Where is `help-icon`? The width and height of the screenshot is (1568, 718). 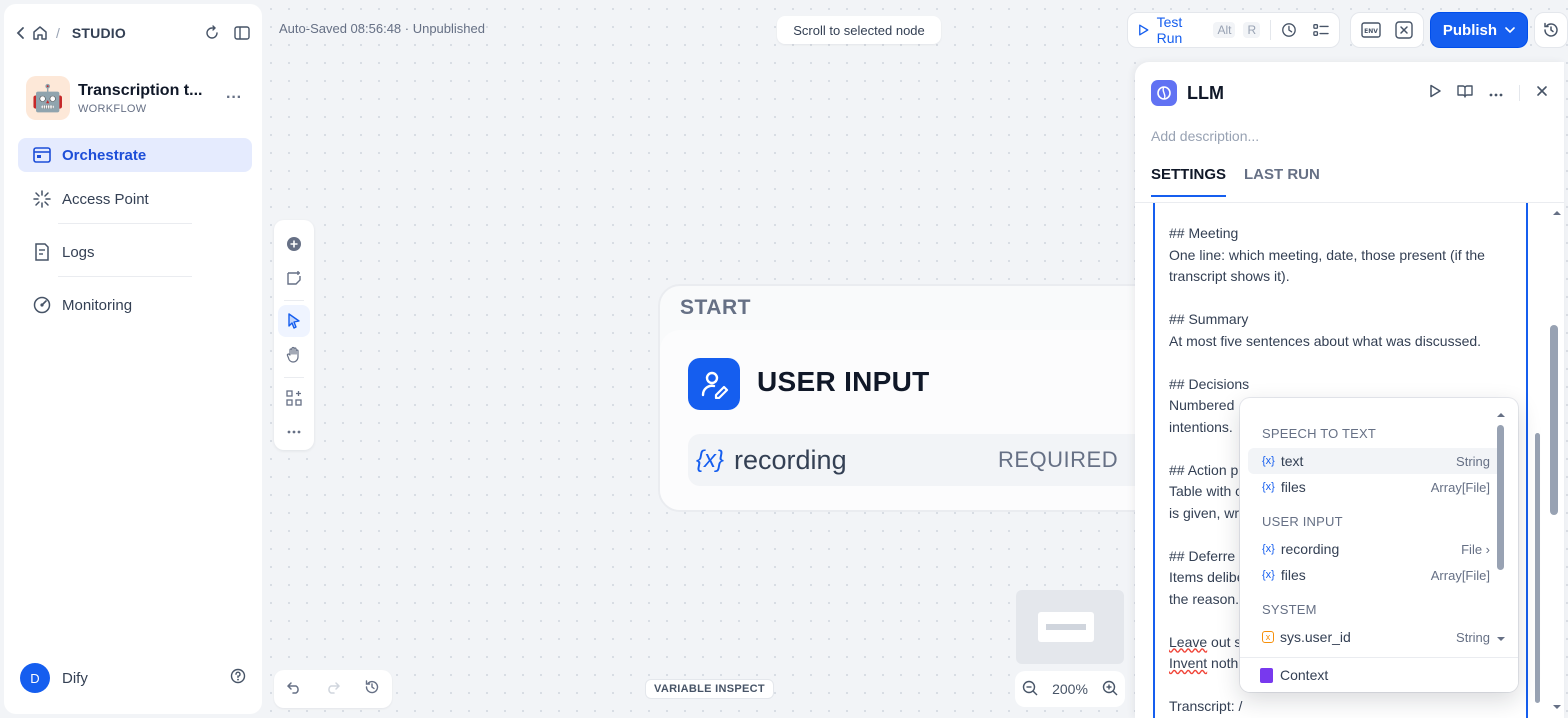
help-icon is located at coordinates (238, 678).